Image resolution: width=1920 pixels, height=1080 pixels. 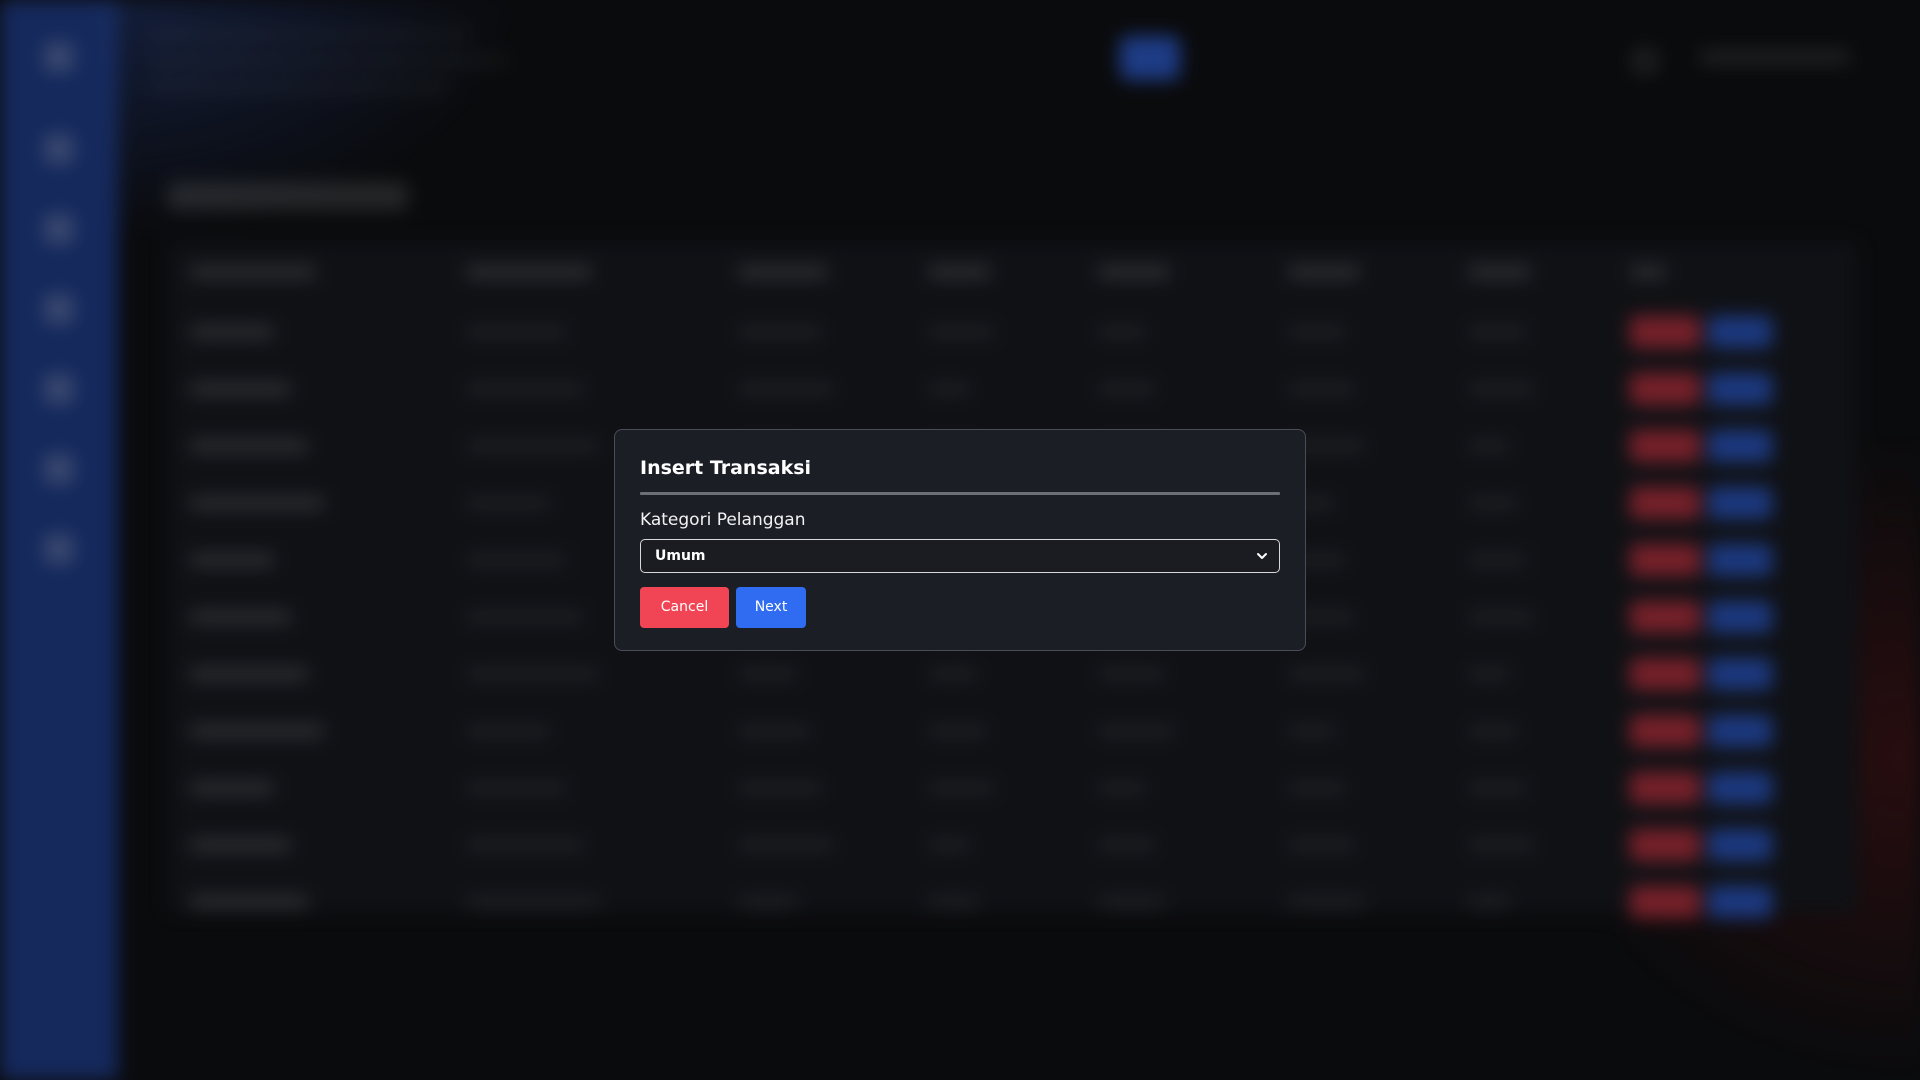 What do you see at coordinates (684, 607) in the screenshot?
I see `cancel-button: Cancel` at bounding box center [684, 607].